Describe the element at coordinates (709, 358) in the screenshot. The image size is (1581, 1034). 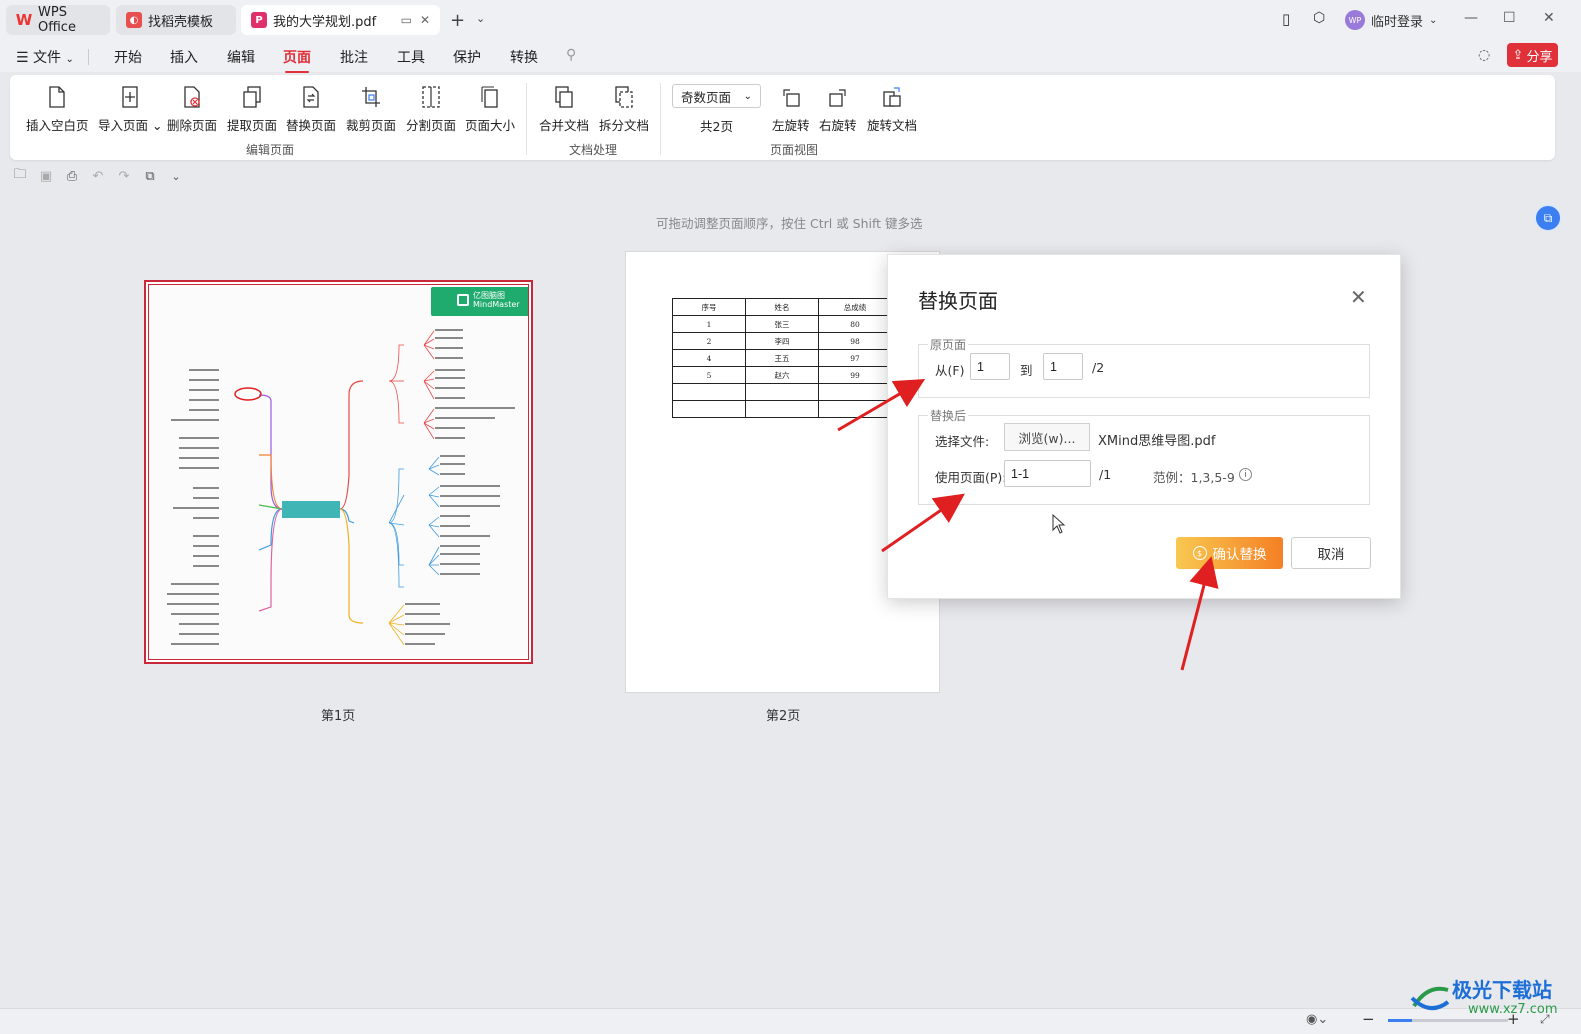
I see `table-cell: 4` at that location.